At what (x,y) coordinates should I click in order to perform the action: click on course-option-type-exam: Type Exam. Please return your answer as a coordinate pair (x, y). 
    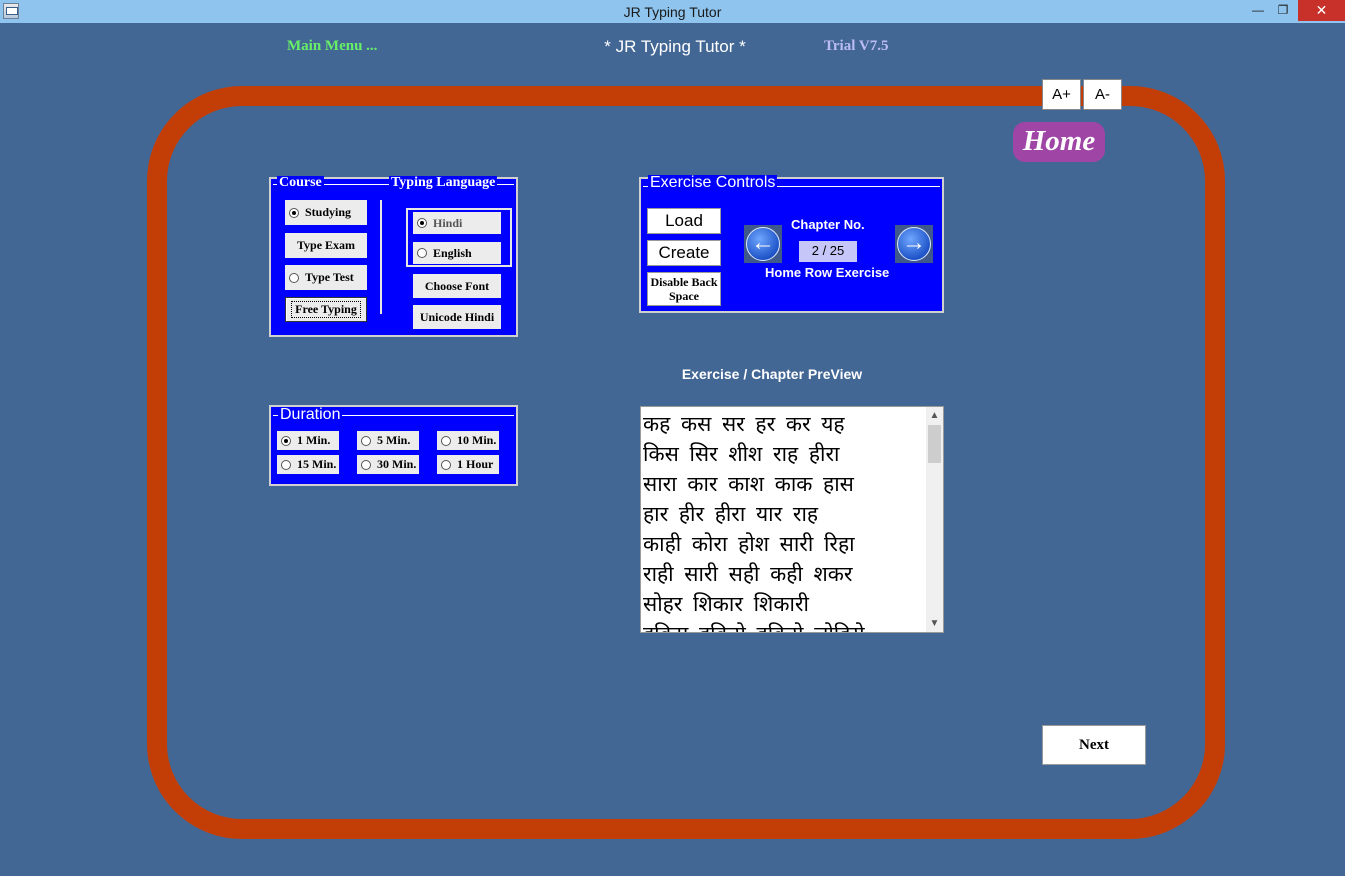
    Looking at the image, I should click on (326, 245).